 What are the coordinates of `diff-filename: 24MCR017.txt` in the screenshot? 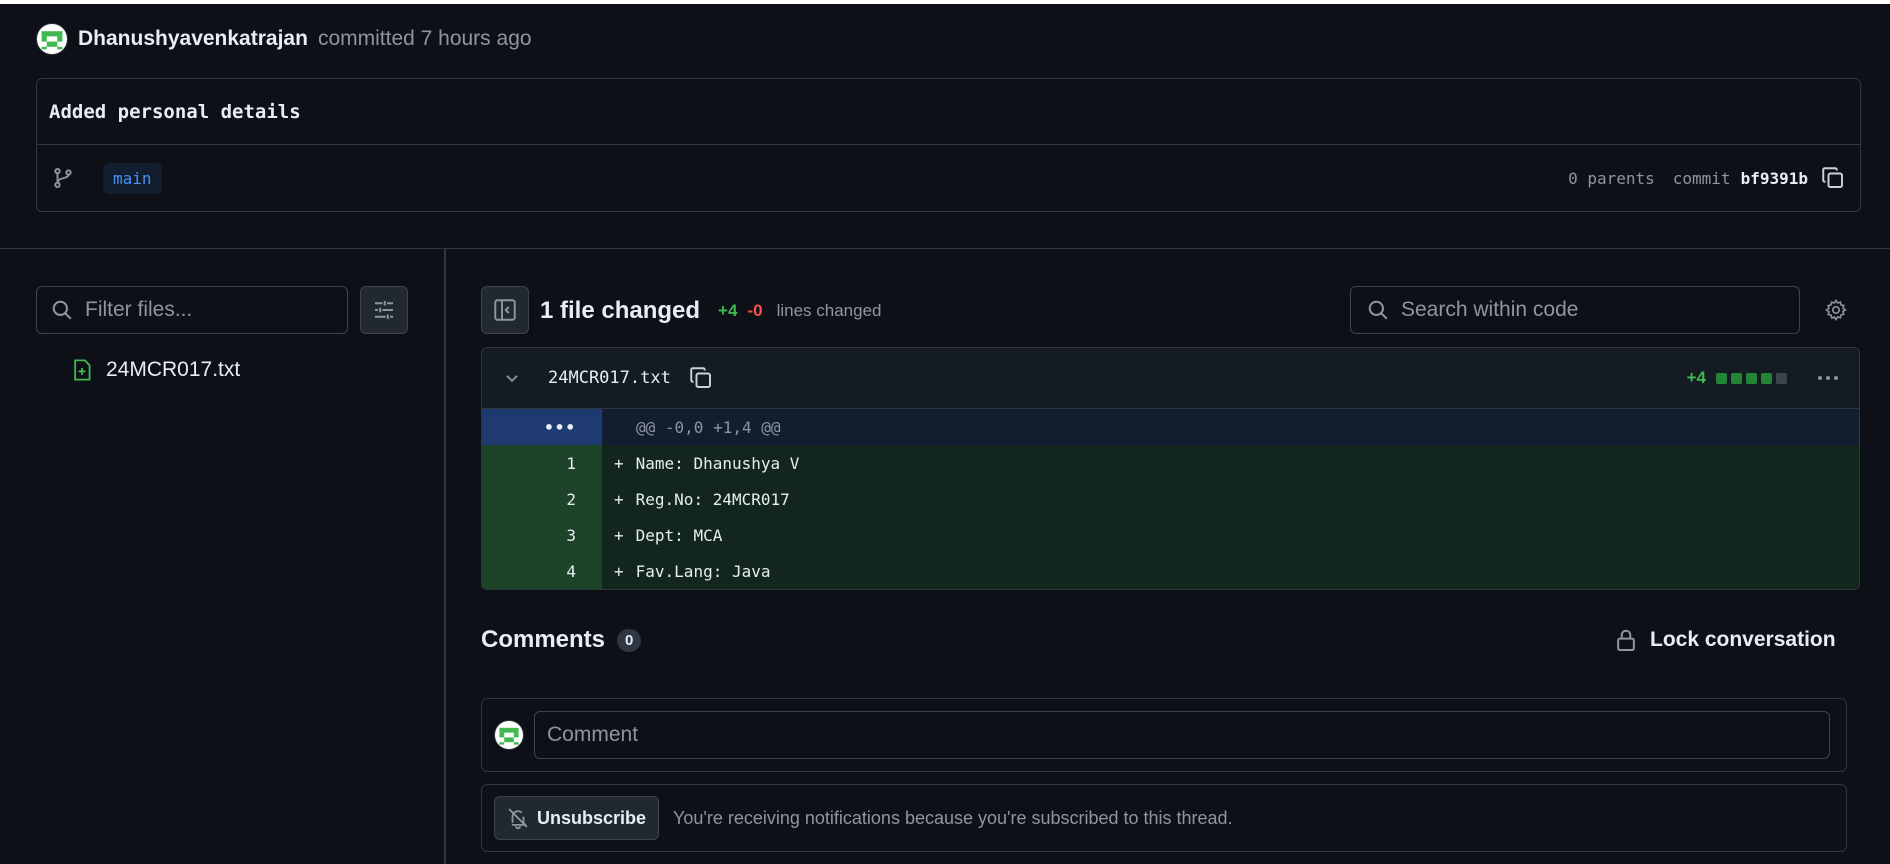 It's located at (609, 378).